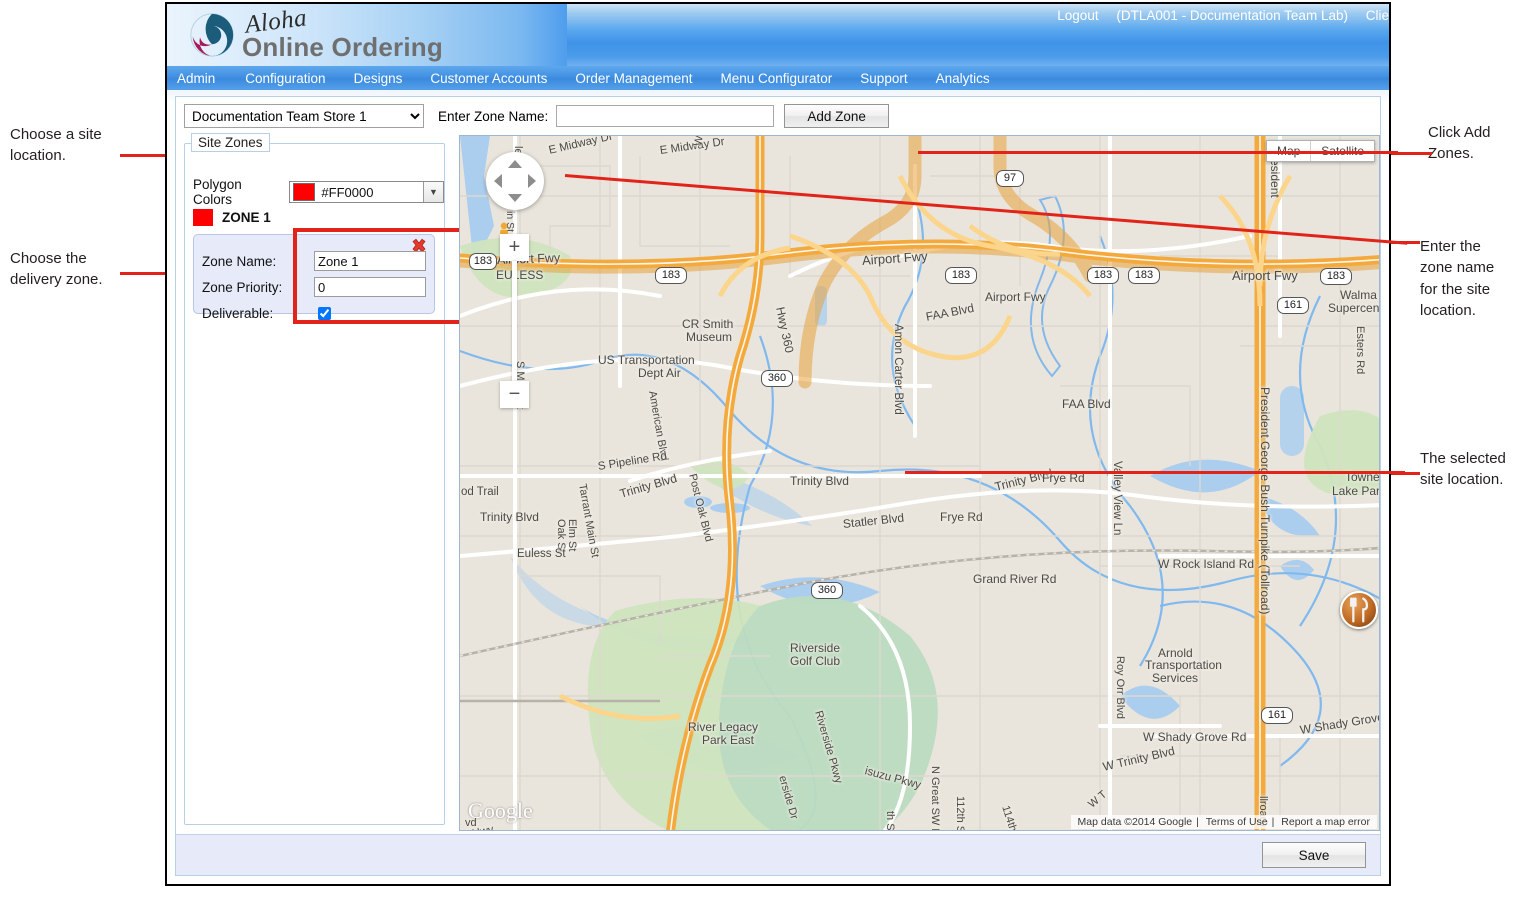  I want to click on map-label: Supercente, so click(1354, 308).